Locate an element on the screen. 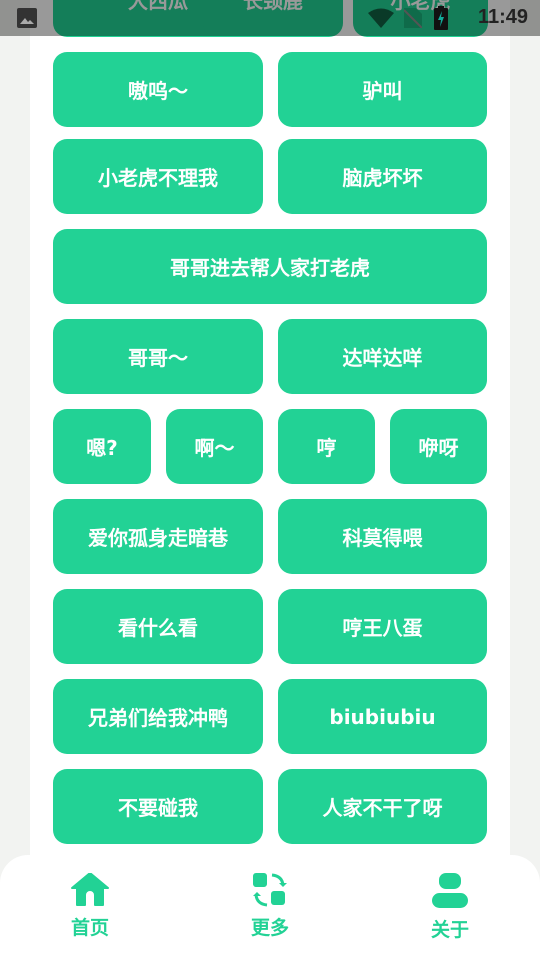 This screenshot has width=540, height=960. nav-label: 更多 is located at coordinates (269, 928).